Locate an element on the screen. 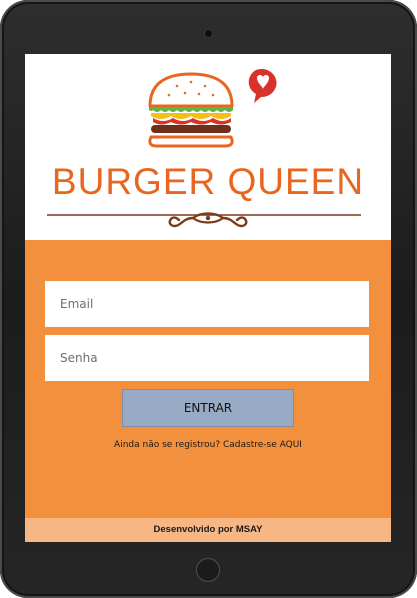 This screenshot has width=417, height=598. footer-credit: Desenvolvido por MSAY is located at coordinates (208, 530).